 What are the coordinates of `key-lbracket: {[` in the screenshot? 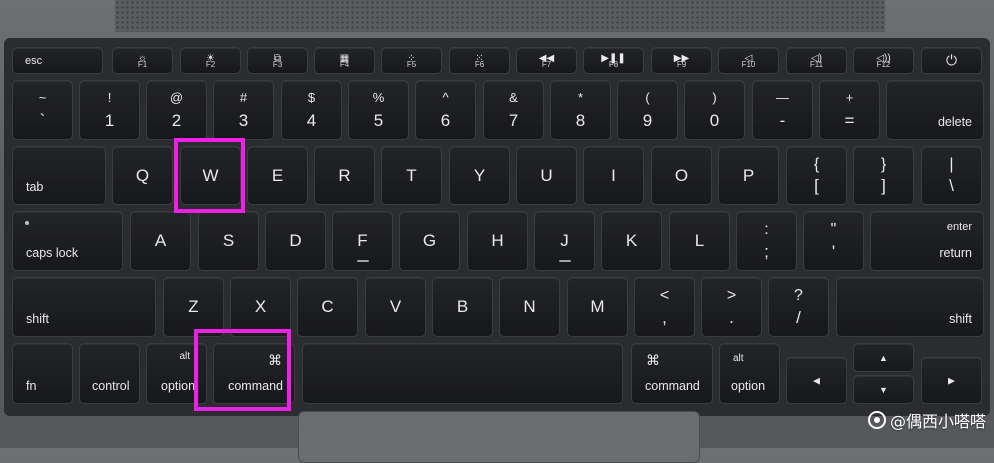 It's located at (816, 175).